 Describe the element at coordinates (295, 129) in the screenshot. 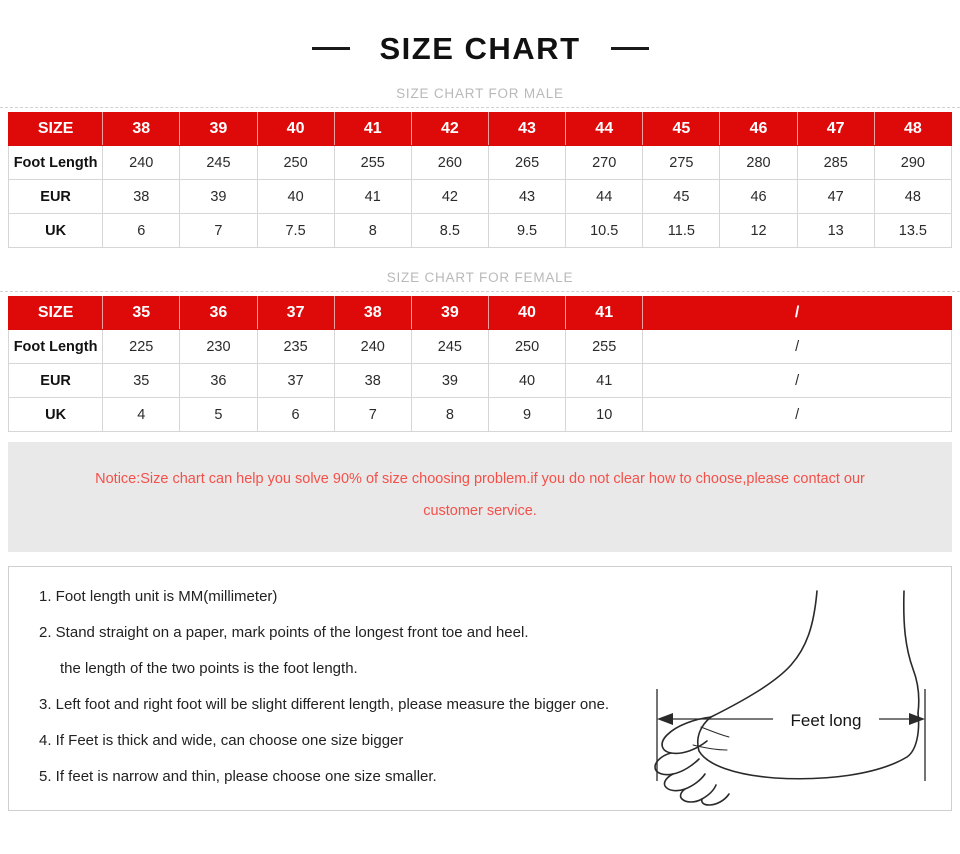

I see `male-col-header: 40` at that location.